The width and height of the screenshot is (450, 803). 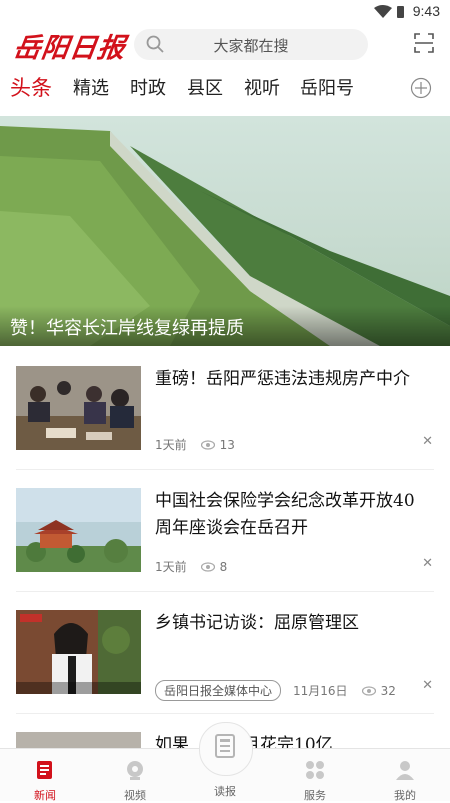 I want to click on news-views: 8, so click(x=223, y=566).